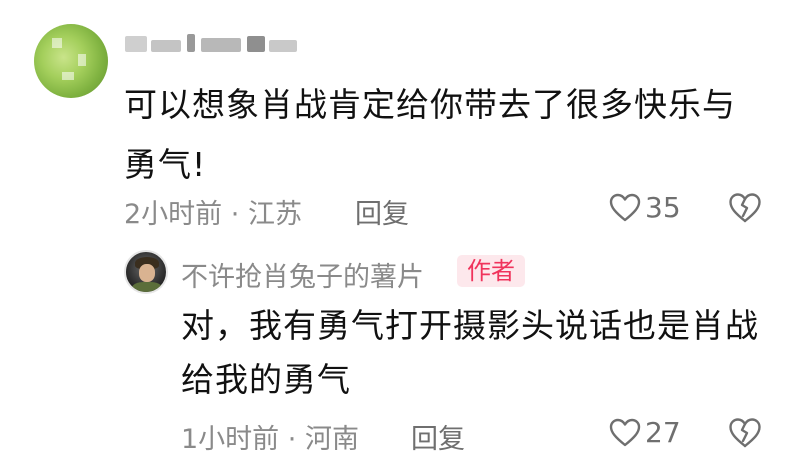 The height and width of the screenshot is (463, 800). What do you see at coordinates (302, 274) in the screenshot?
I see `reply-username: 不许抢肖兔子的薯片` at bounding box center [302, 274].